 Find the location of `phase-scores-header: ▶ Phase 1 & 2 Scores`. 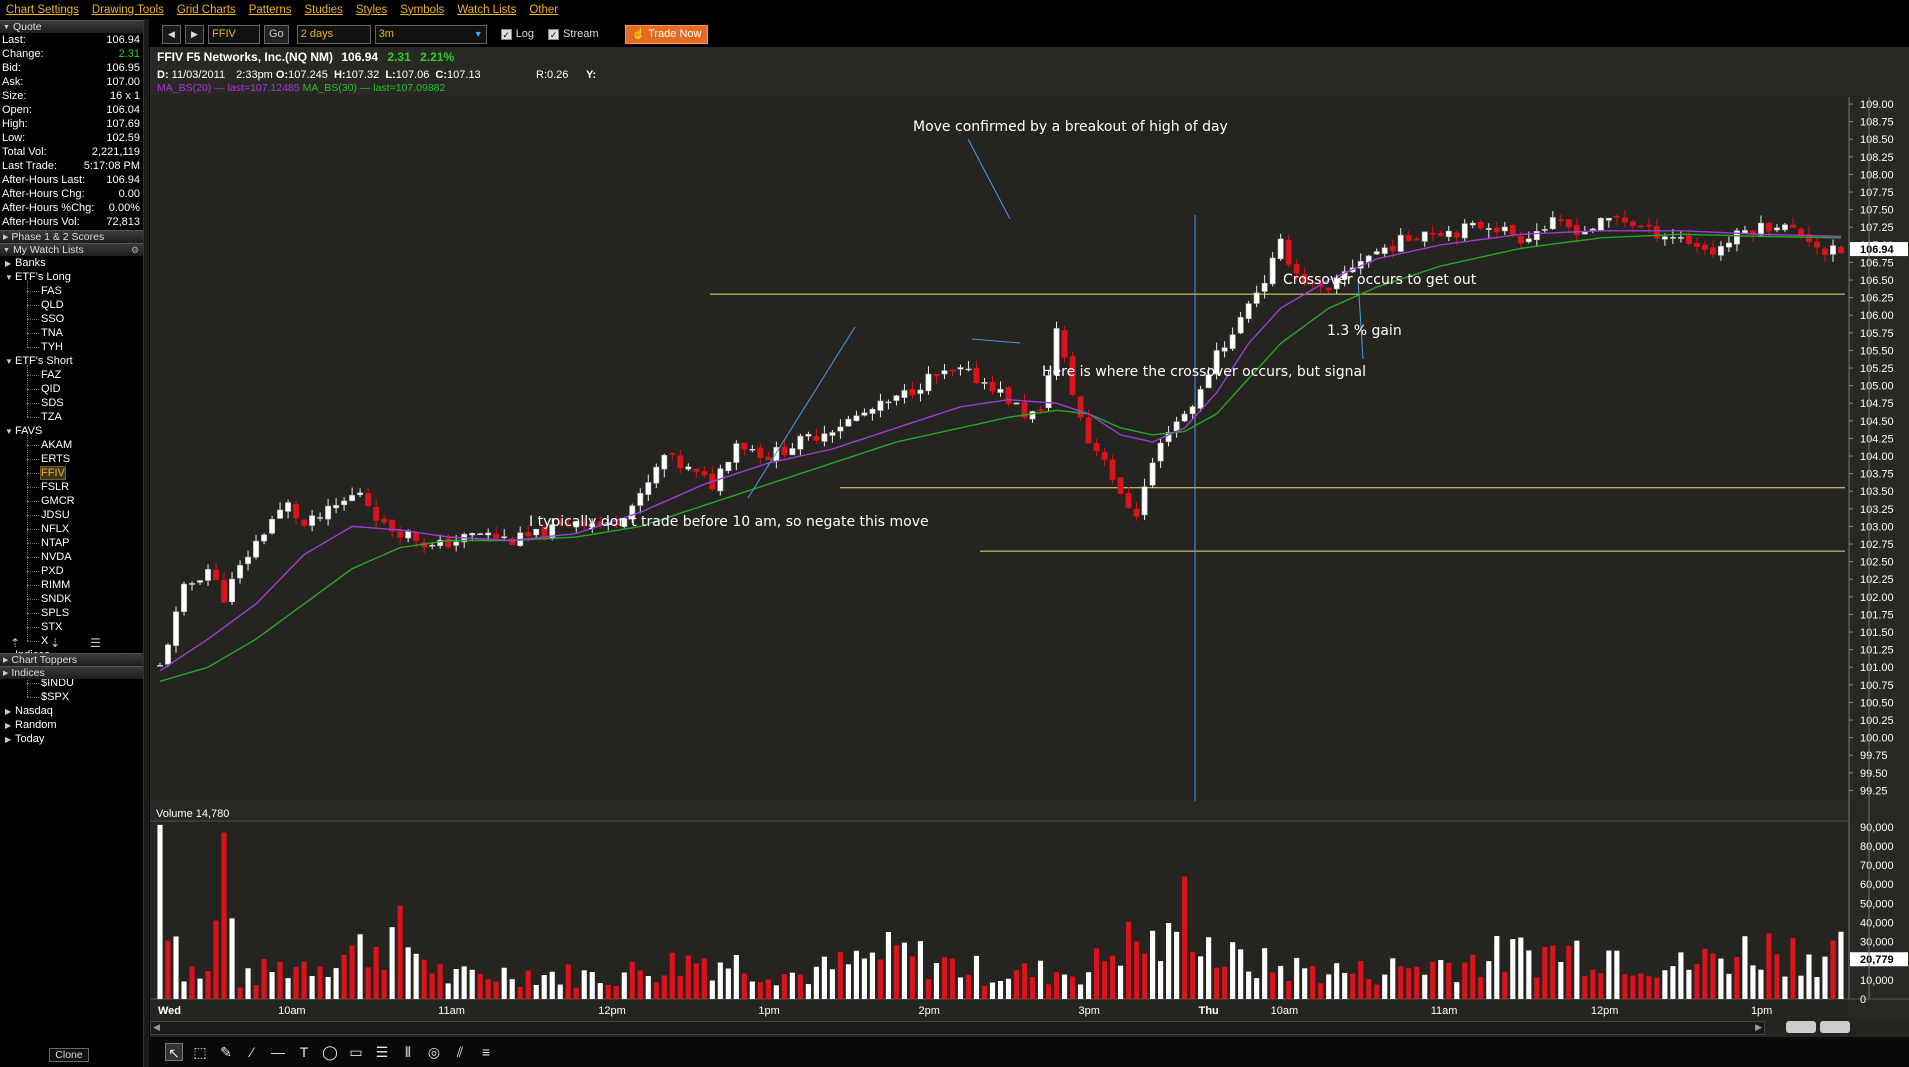

phase-scores-header: ▶ Phase 1 & 2 Scores is located at coordinates (71, 236).